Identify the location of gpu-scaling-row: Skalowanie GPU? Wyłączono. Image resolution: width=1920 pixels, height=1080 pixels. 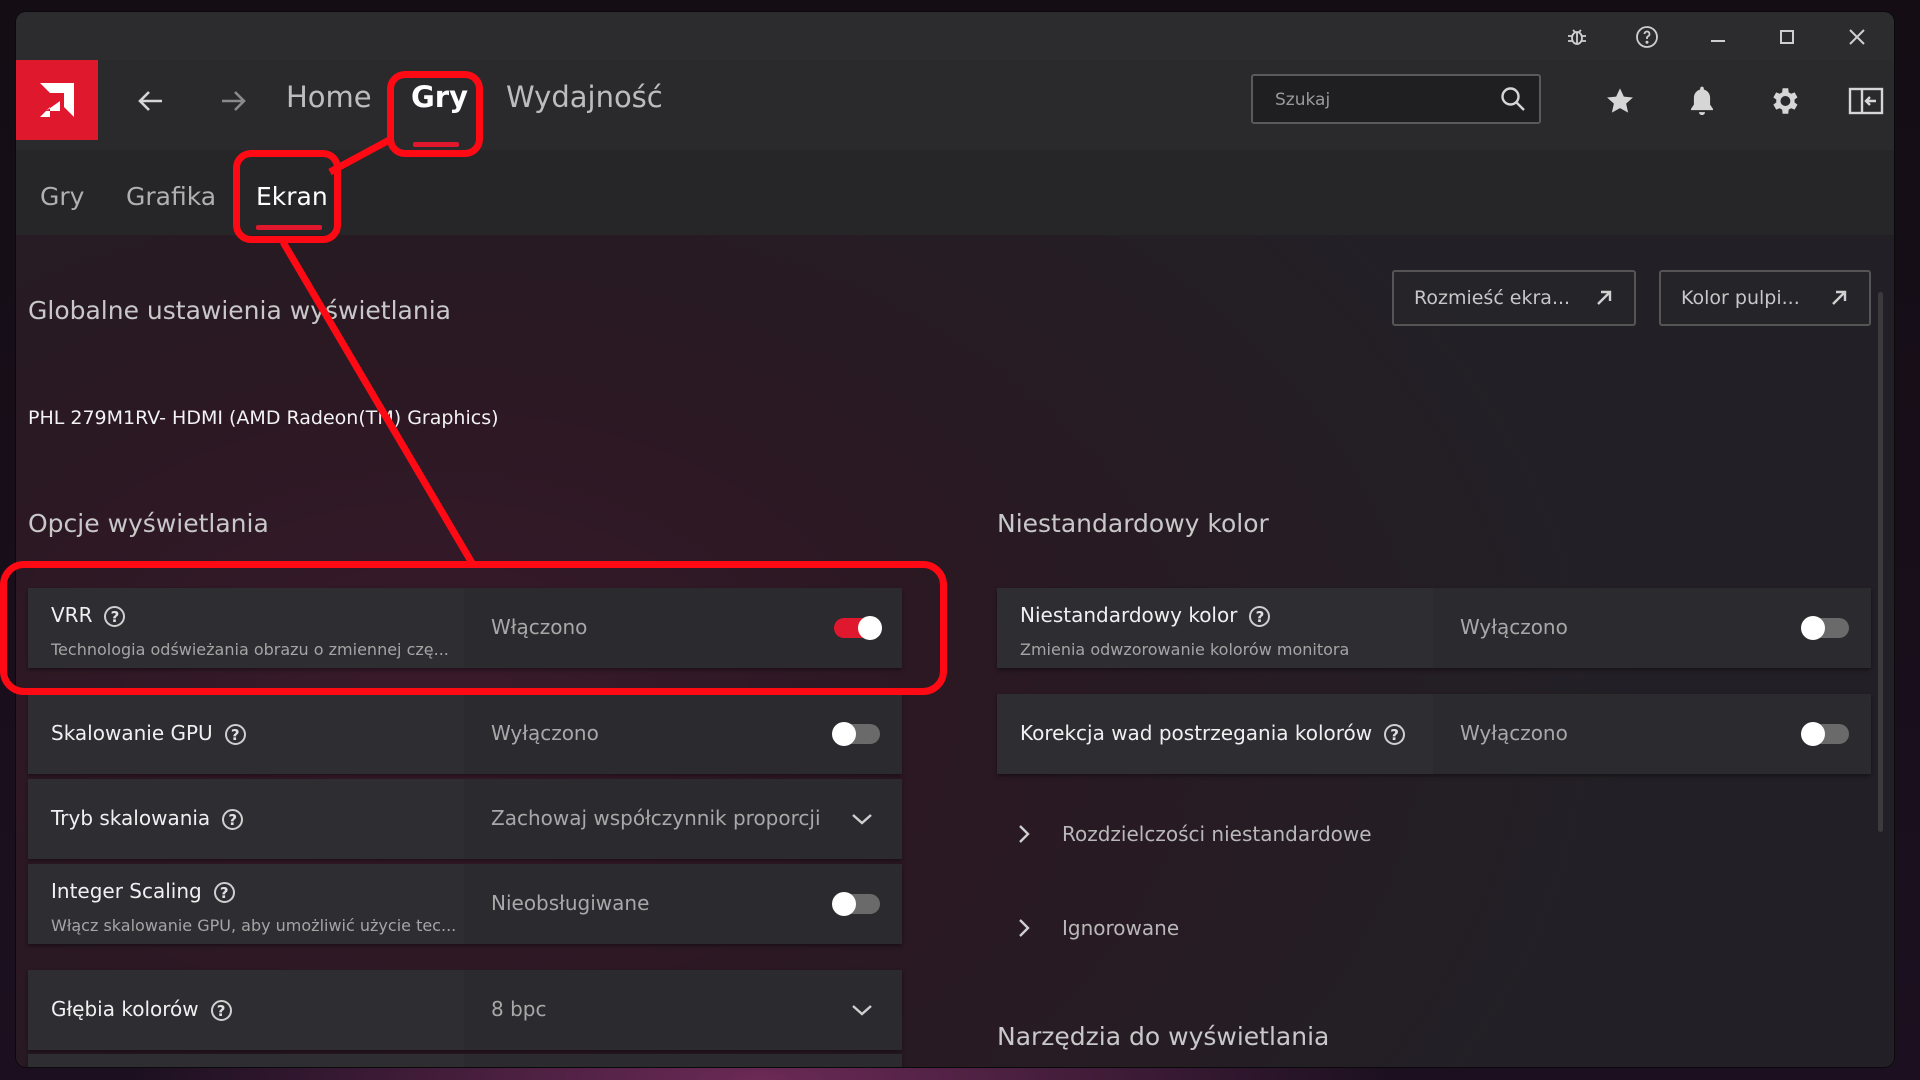
(465, 734).